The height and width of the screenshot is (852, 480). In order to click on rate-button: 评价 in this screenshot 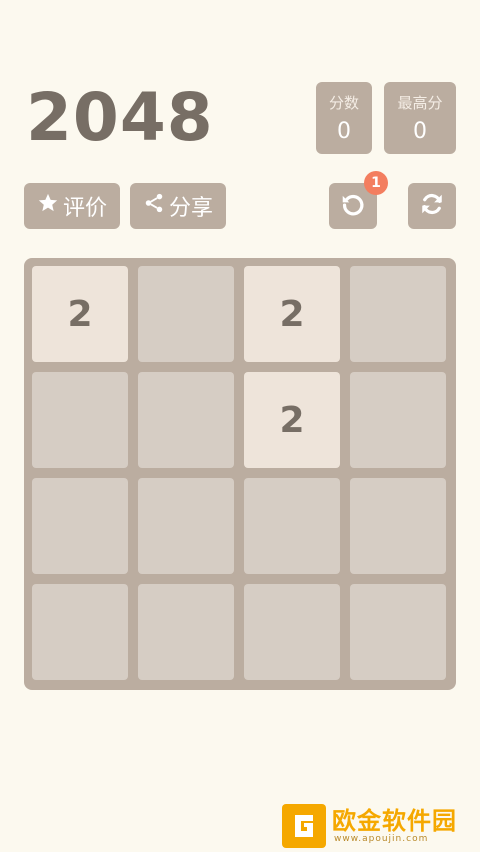, I will do `click(72, 206)`.